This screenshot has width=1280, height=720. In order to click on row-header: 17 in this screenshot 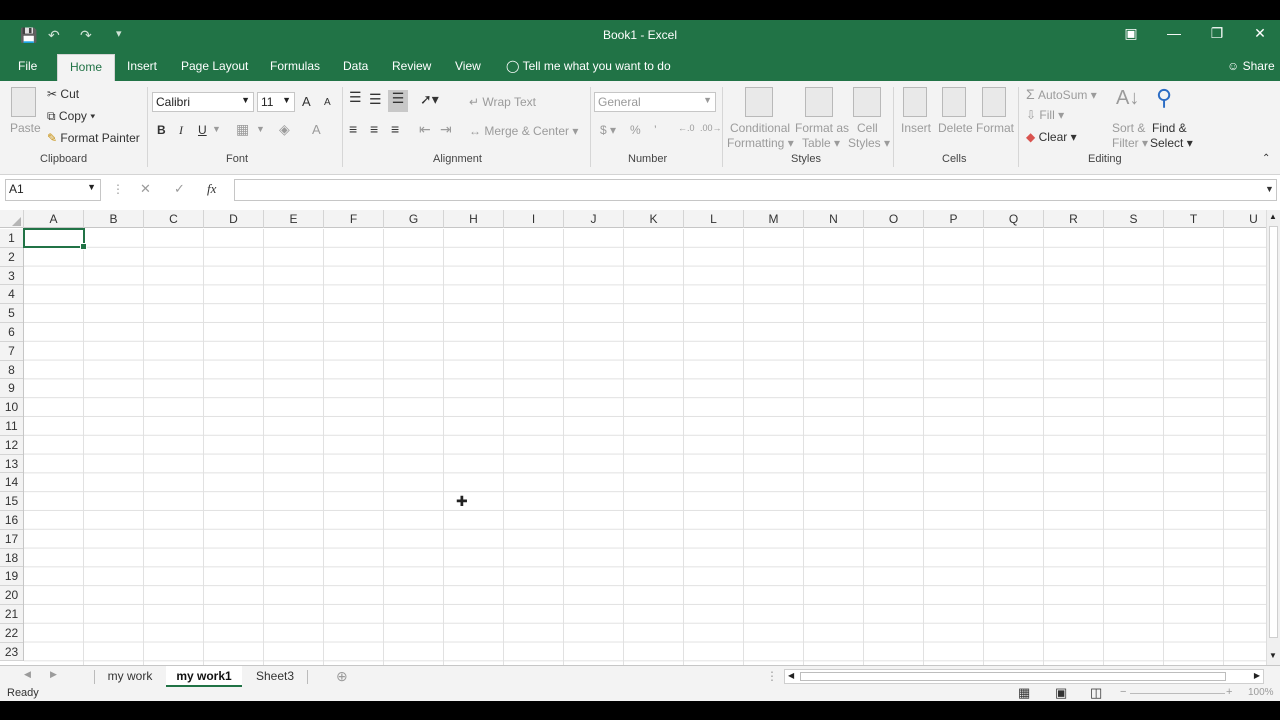, I will do `click(11, 539)`.